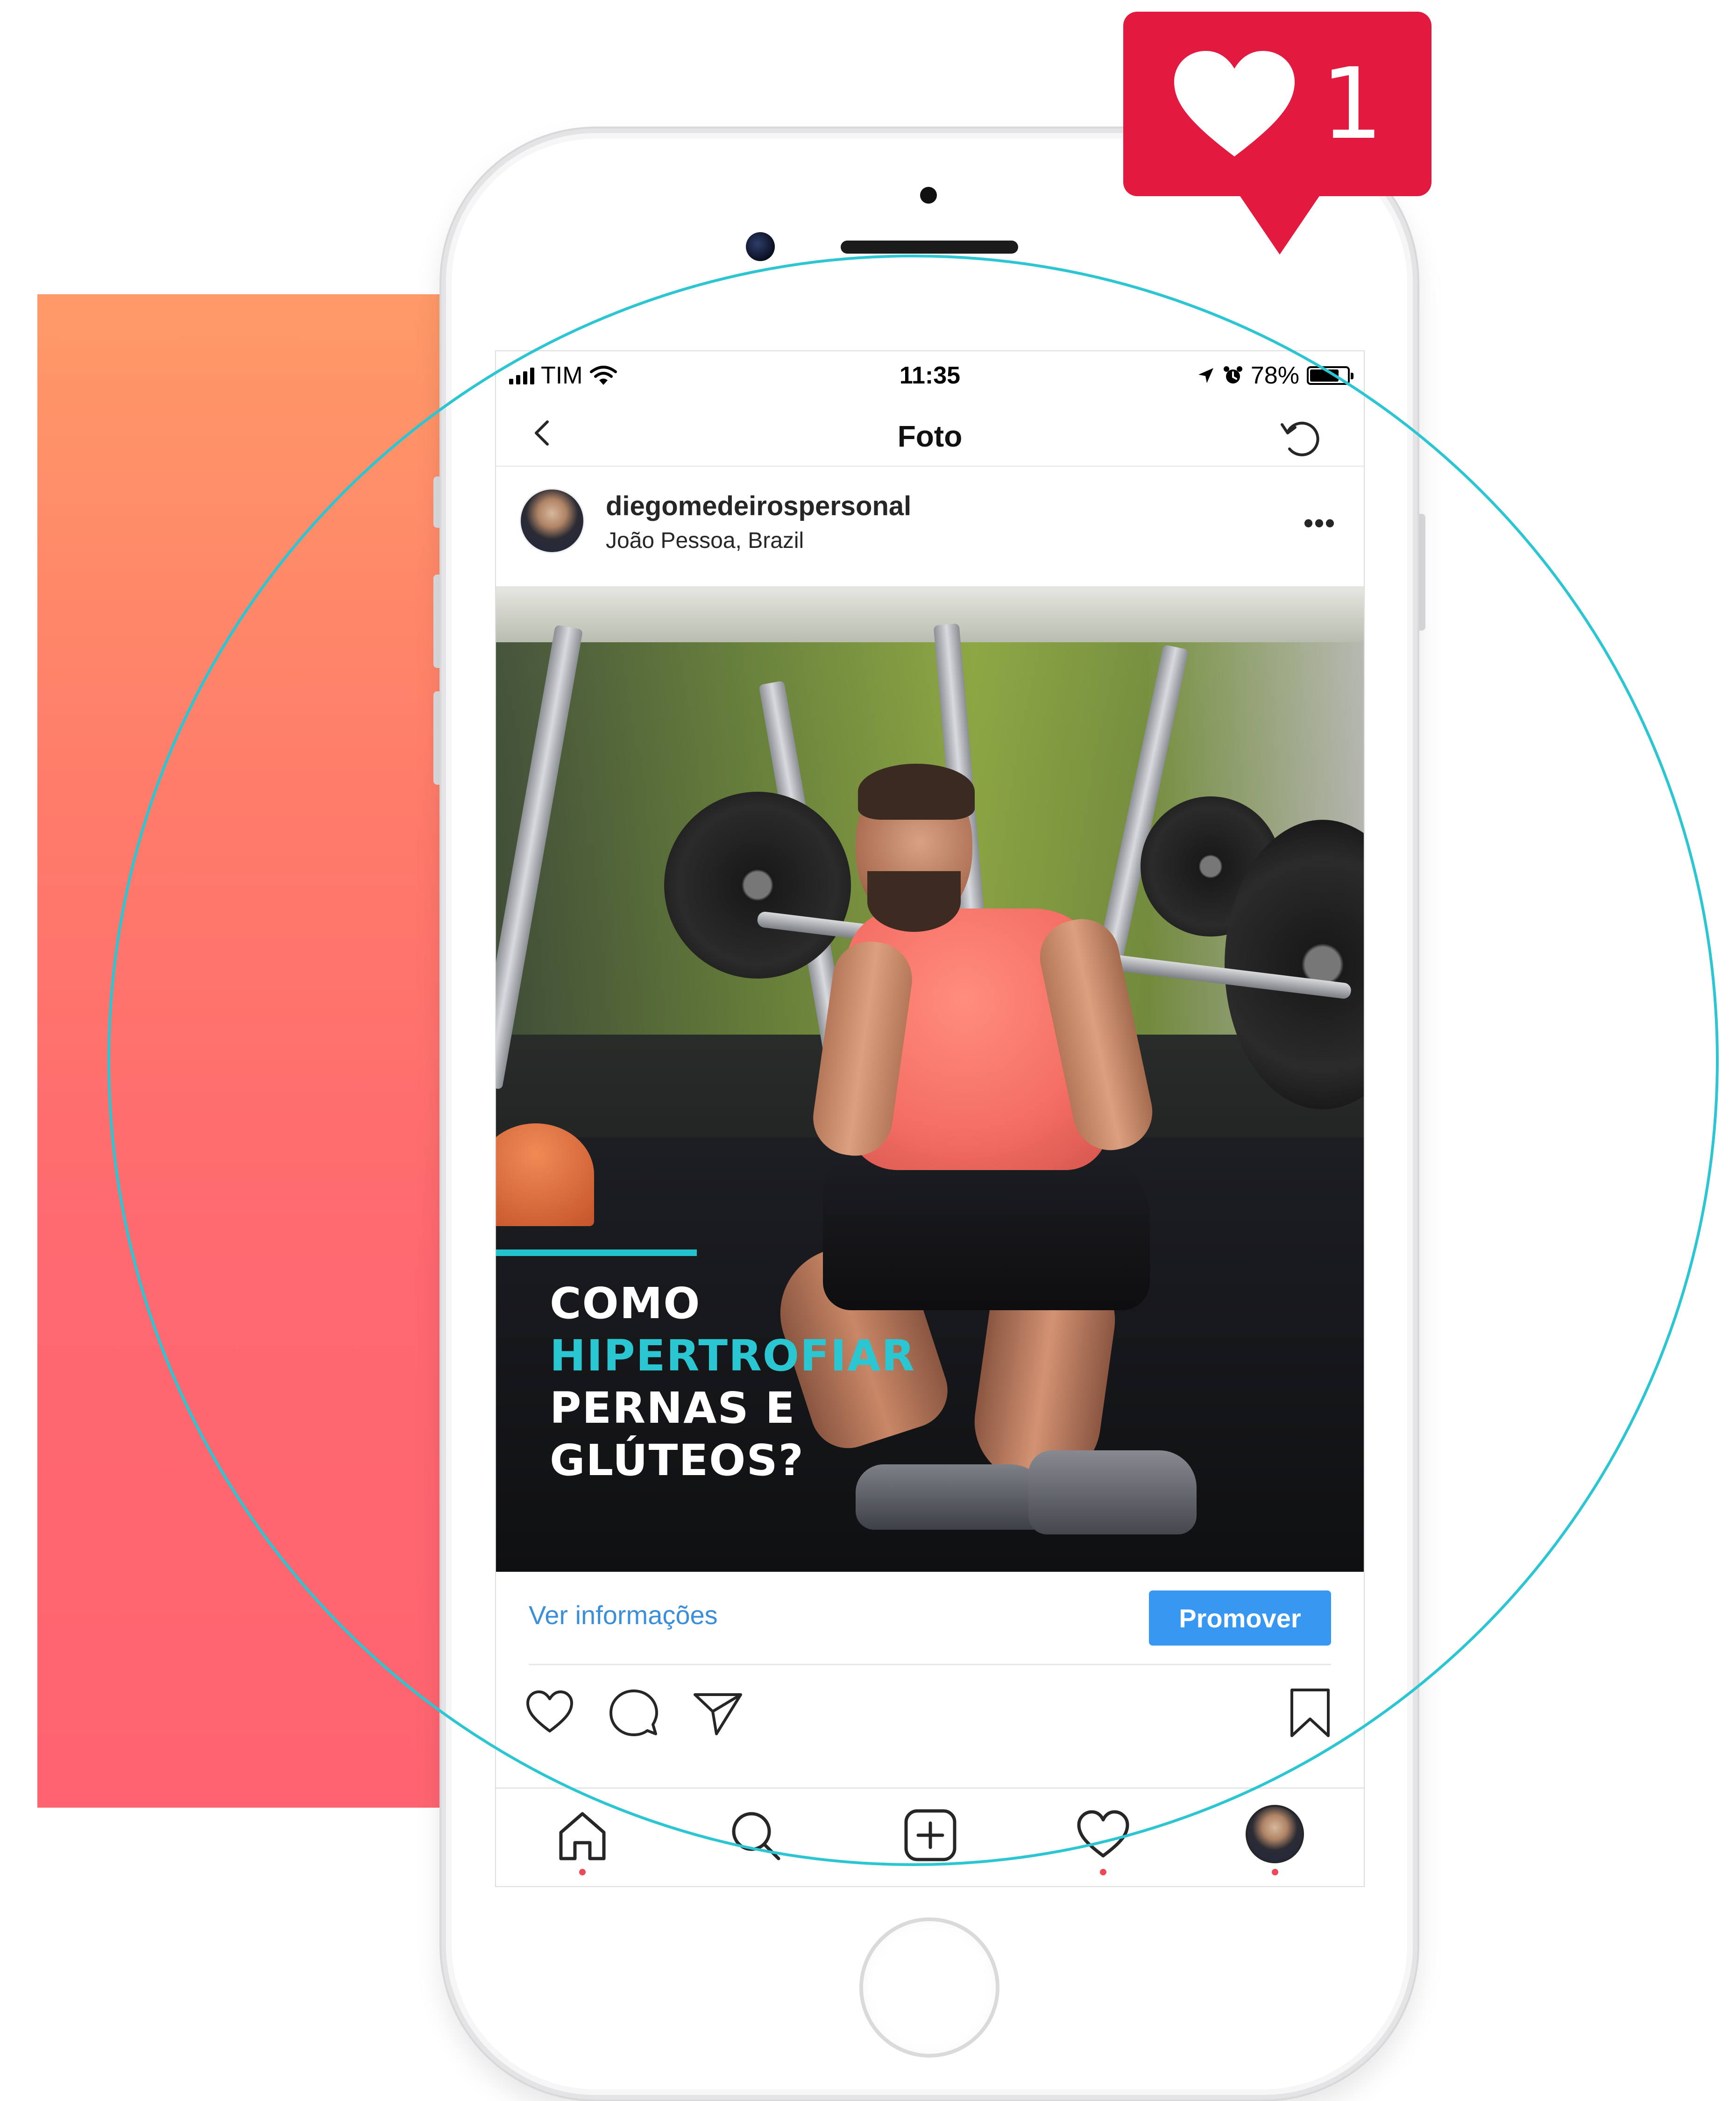 This screenshot has height=2101, width=1736. Describe the element at coordinates (677, 1460) in the screenshot. I see `image-headline-line4: GLÚTEOS?` at that location.